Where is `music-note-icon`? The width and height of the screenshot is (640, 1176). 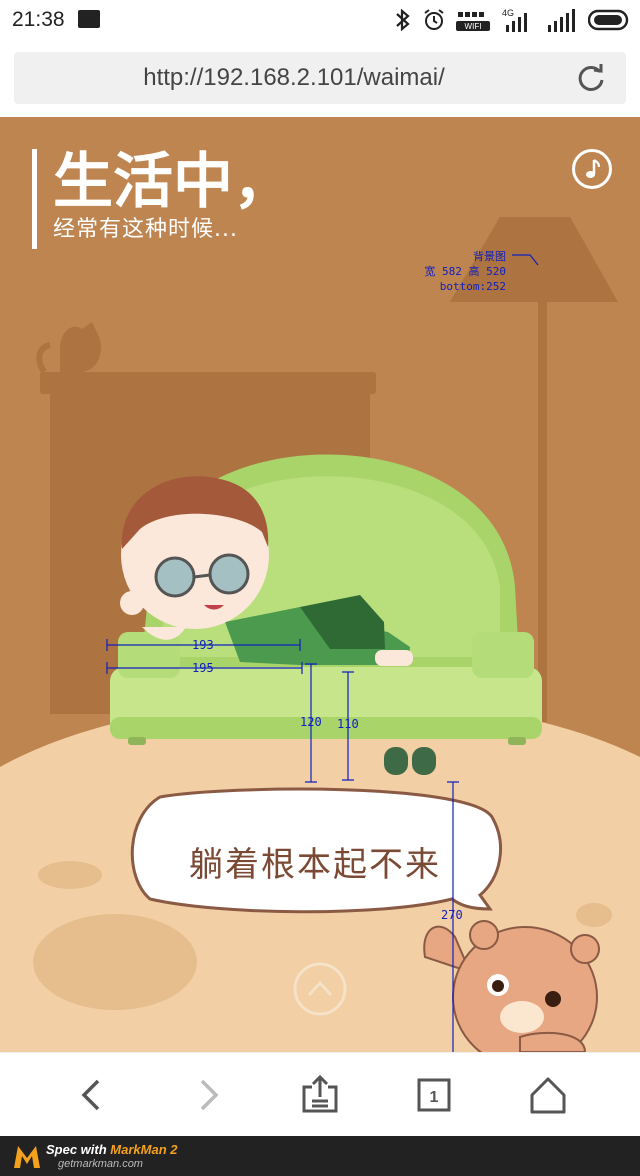 music-note-icon is located at coordinates (593, 168).